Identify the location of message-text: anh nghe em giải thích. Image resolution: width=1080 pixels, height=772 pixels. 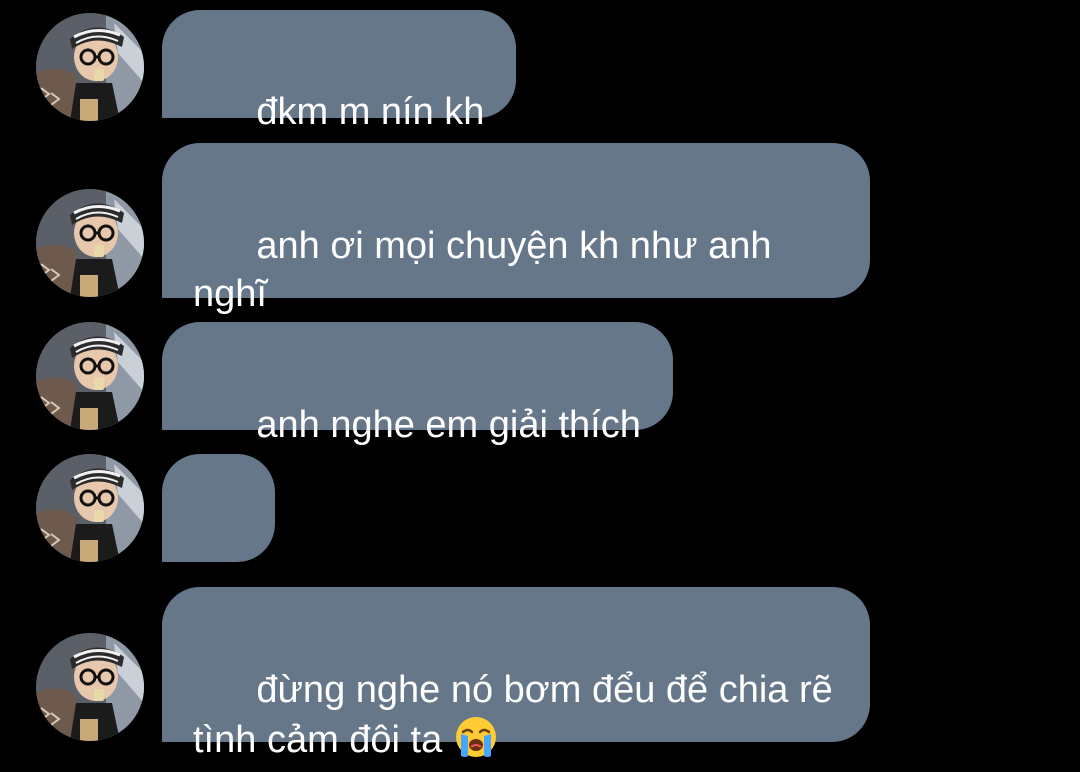
(448, 425).